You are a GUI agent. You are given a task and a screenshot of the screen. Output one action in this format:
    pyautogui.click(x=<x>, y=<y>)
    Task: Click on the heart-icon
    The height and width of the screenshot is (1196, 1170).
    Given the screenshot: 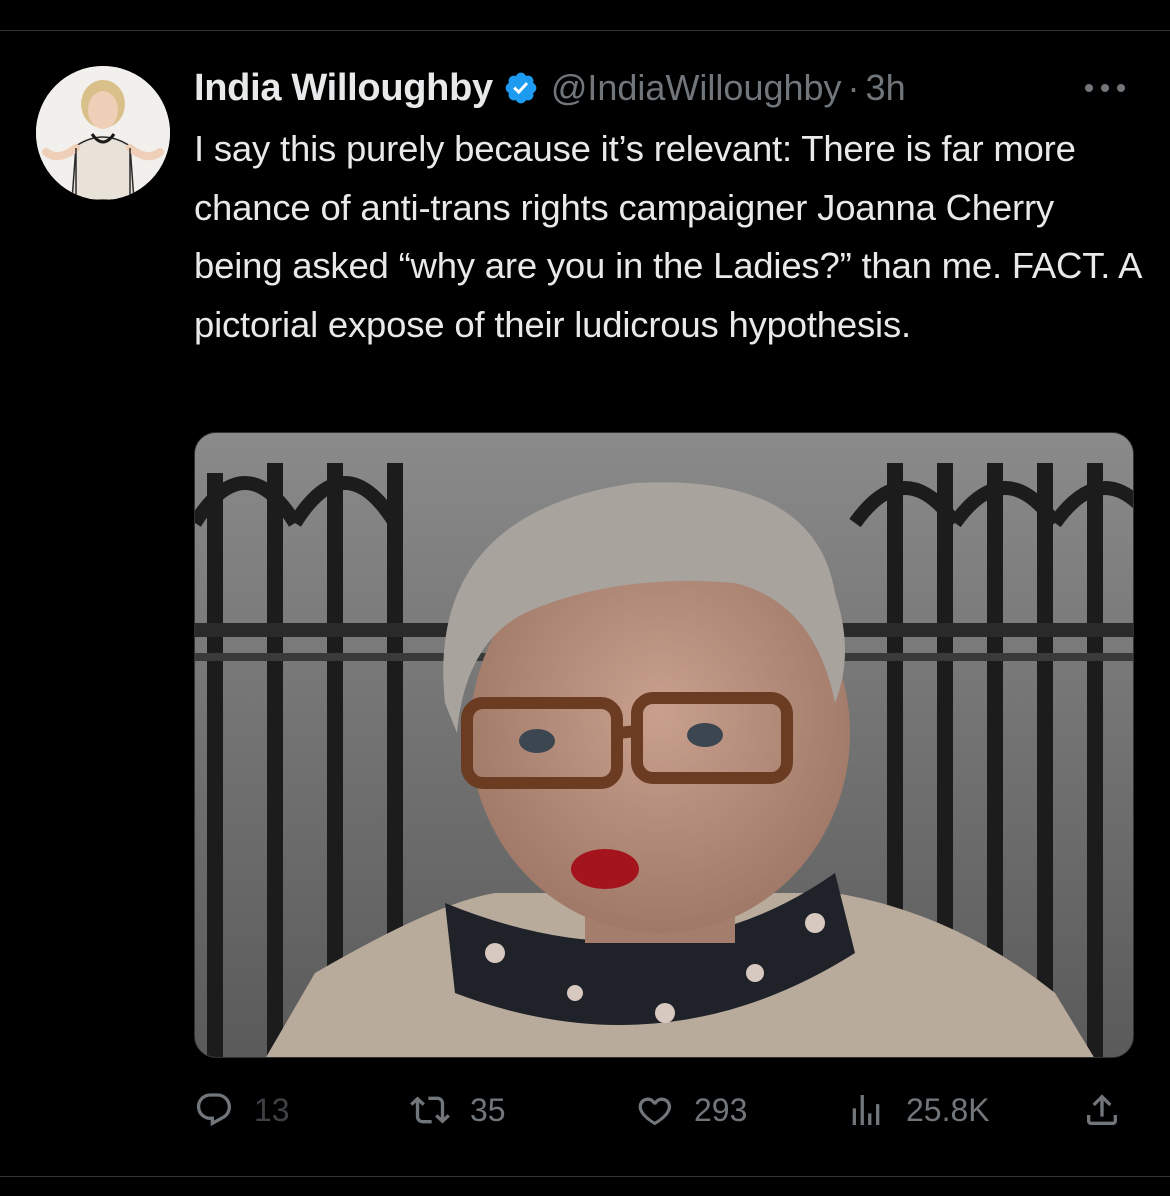 What is the action you would take?
    pyautogui.click(x=654, y=1110)
    